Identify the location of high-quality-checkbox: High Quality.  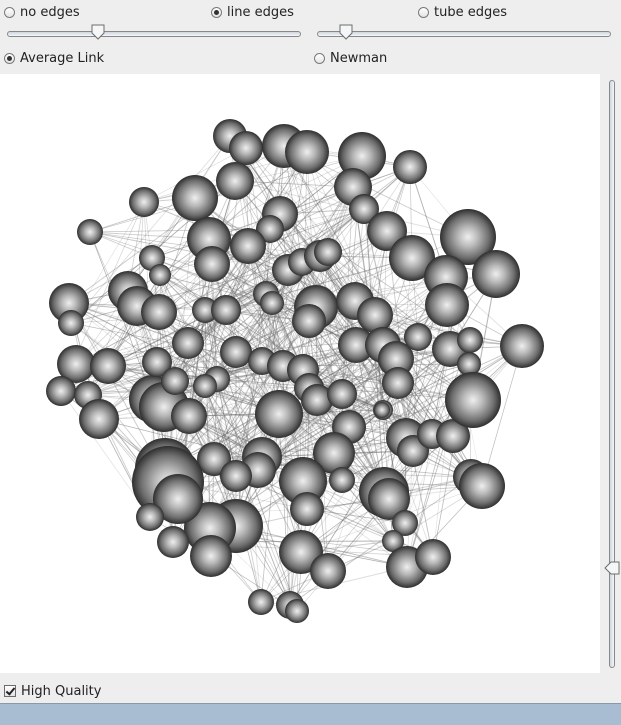
(52, 691).